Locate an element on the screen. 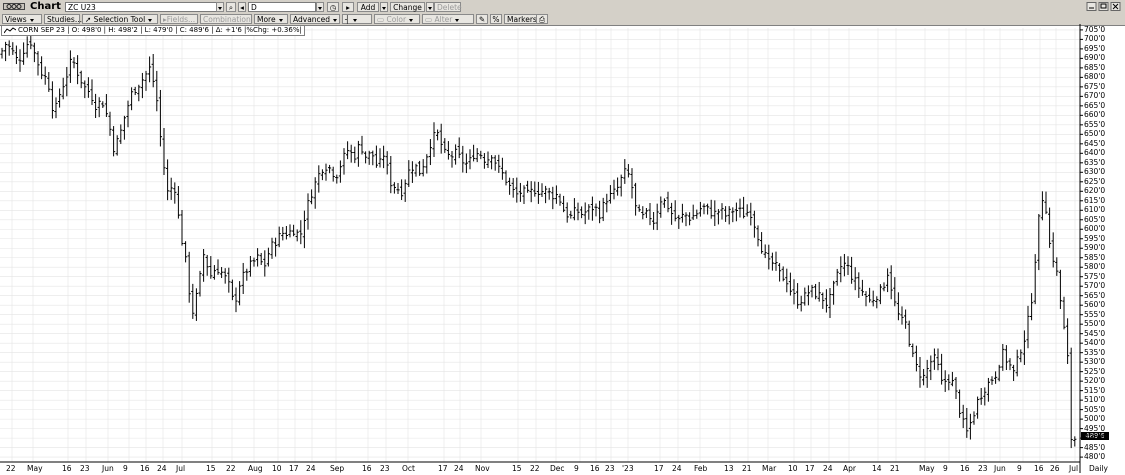 The image size is (1125, 475). advanced-menu: Advanced is located at coordinates (315, 19).